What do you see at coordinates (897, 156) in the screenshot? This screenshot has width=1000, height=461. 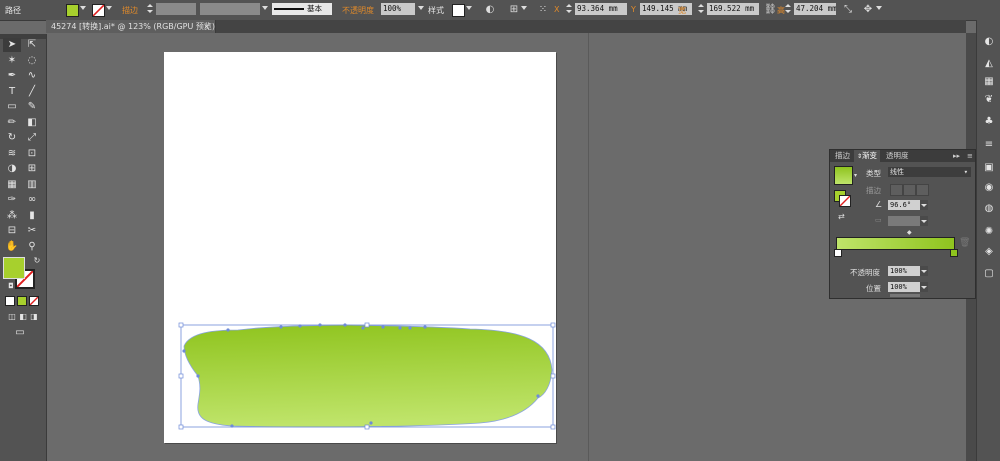 I see `tab-transparency: 透明度` at bounding box center [897, 156].